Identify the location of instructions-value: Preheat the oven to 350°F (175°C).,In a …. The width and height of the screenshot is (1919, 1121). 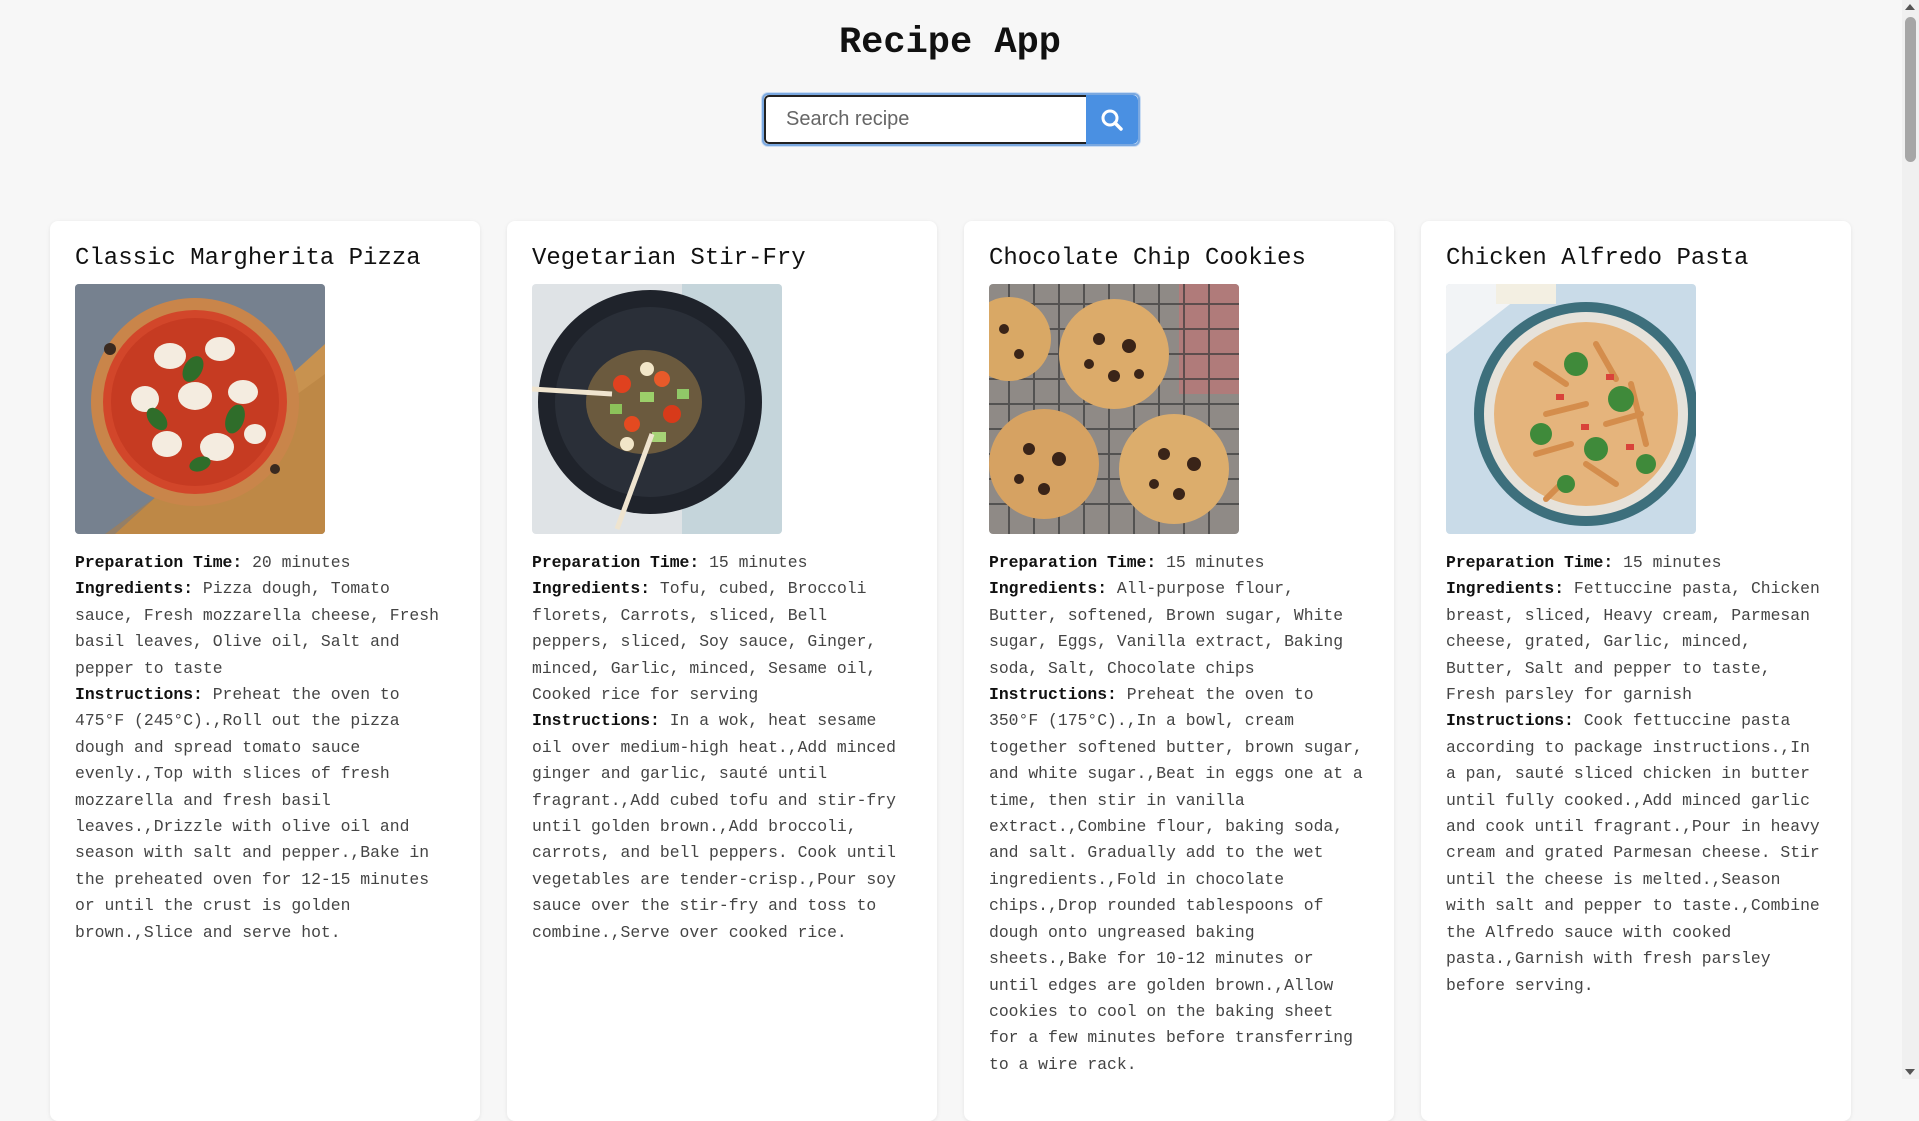
(1176, 879).